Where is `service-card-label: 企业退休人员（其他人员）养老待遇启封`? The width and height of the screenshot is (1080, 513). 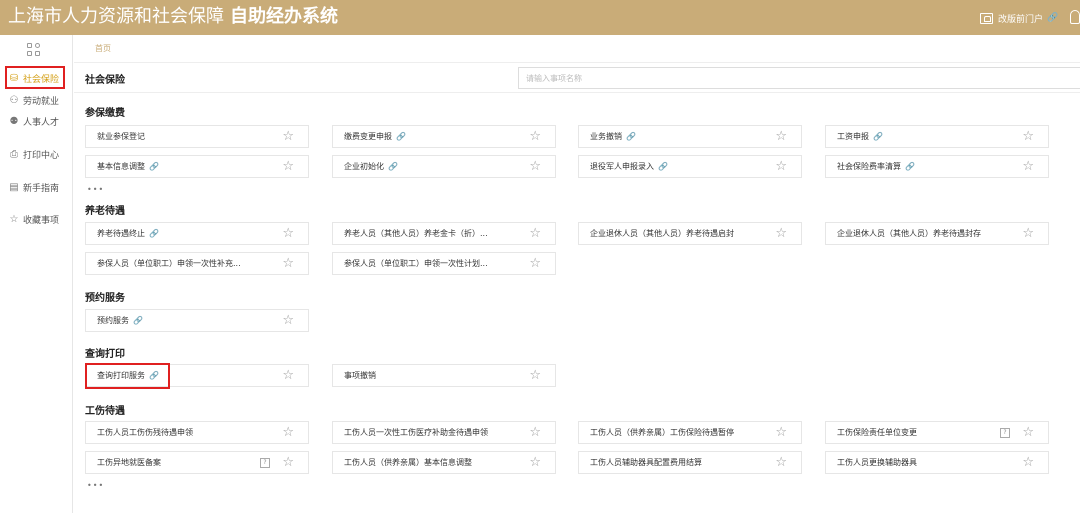 service-card-label: 企业退休人员（其他人员）养老待遇启封 is located at coordinates (662, 233).